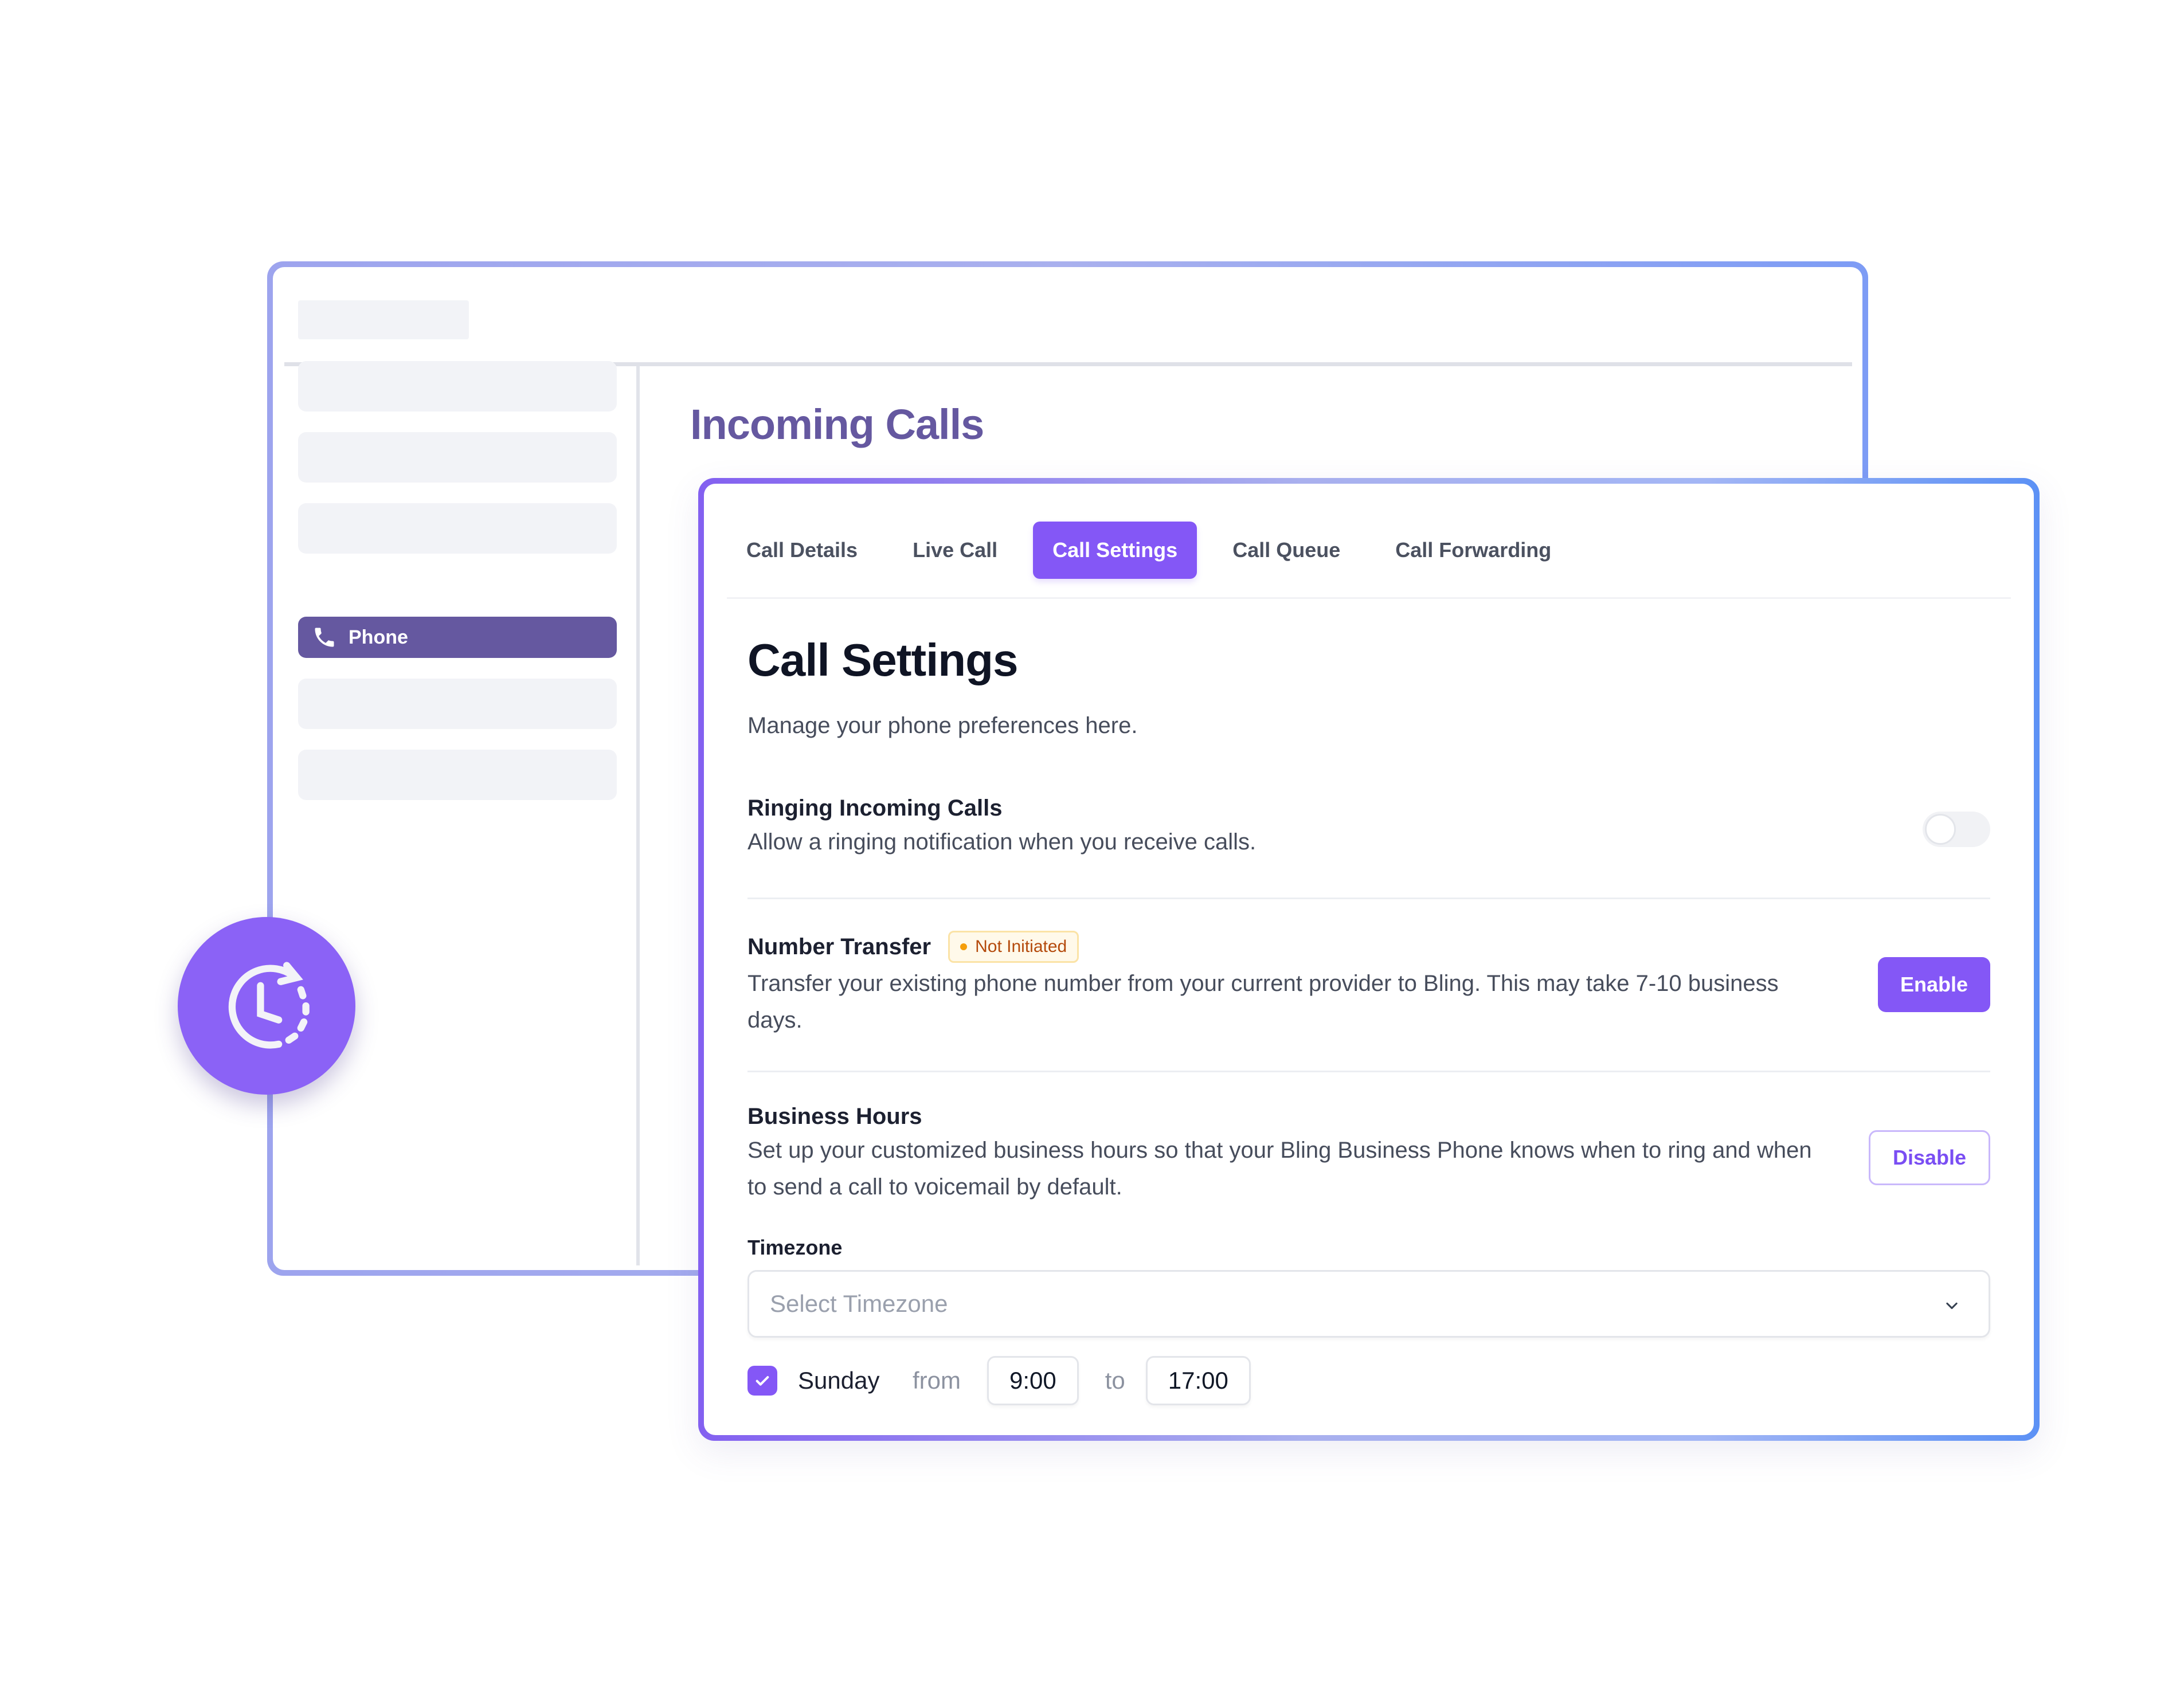 This screenshot has width=2184, height=1693. Describe the element at coordinates (1368, 1304) in the screenshot. I see `timezone-select: Select Timezone` at that location.